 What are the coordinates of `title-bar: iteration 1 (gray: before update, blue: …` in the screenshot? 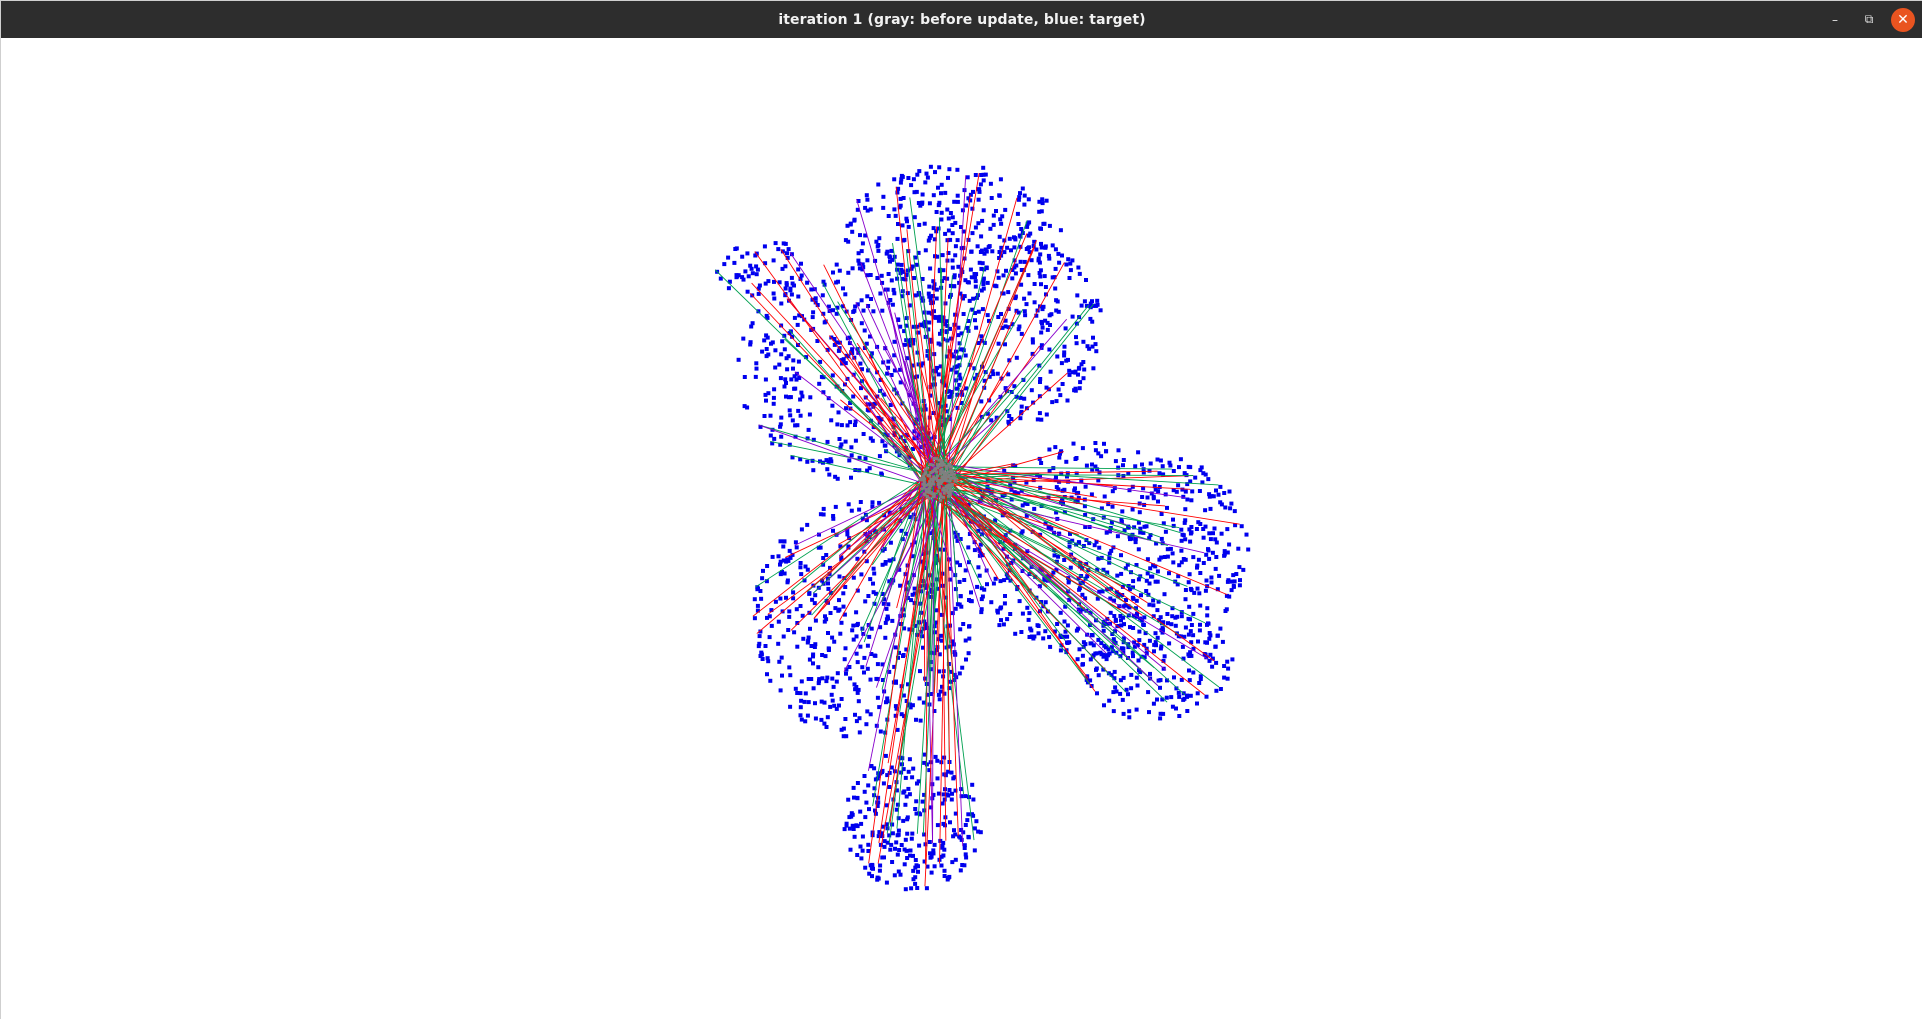 It's located at (961, 19).